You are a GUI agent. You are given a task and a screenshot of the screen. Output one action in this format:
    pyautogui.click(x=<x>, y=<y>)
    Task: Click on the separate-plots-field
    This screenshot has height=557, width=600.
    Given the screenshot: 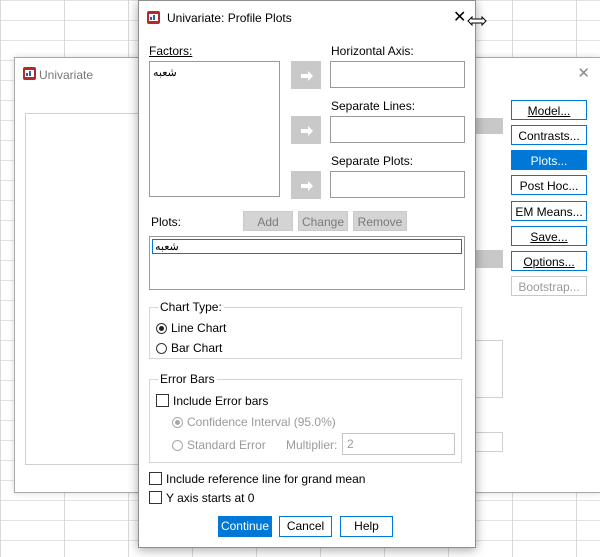 What is the action you would take?
    pyautogui.click(x=397, y=184)
    